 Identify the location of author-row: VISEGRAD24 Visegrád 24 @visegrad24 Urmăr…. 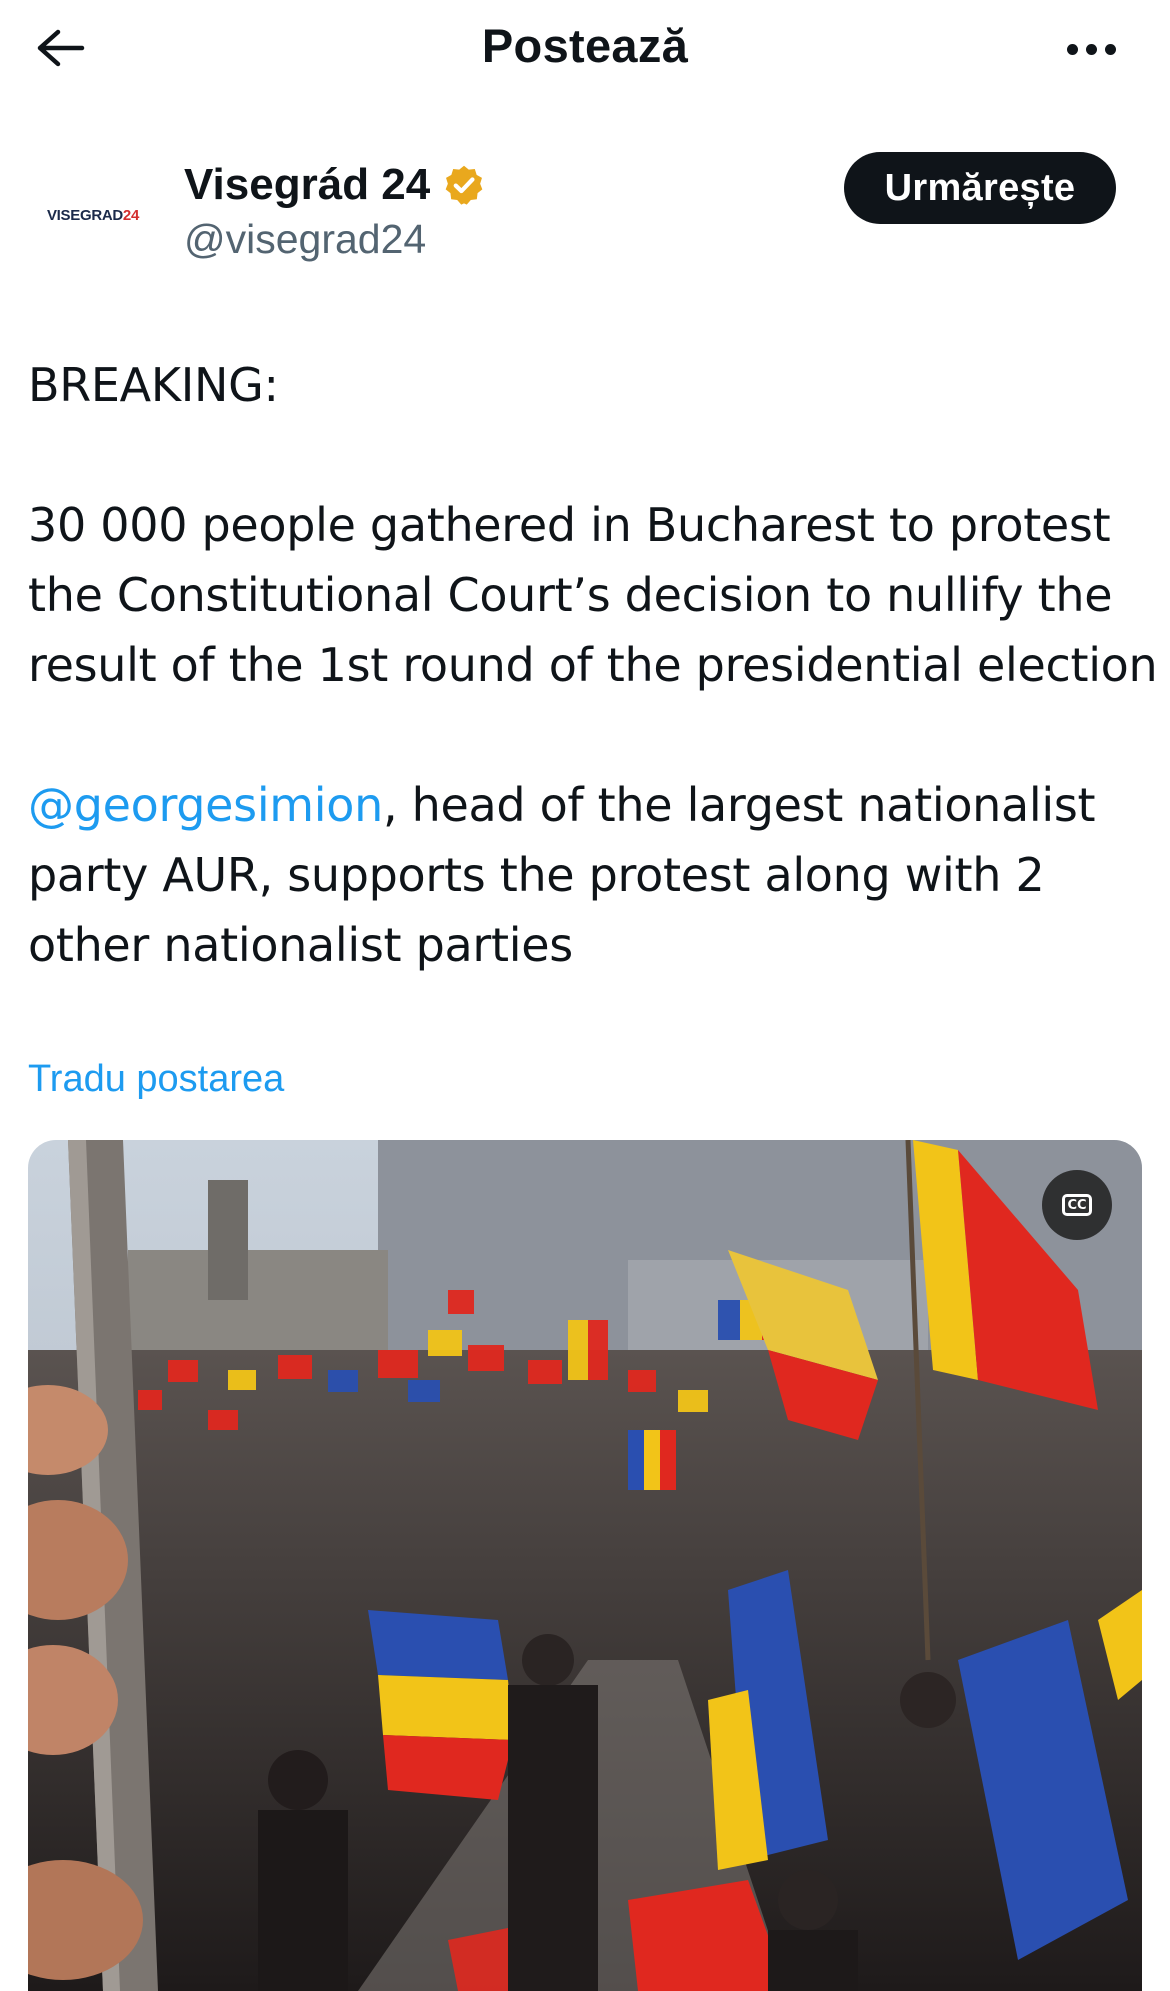
(585, 215).